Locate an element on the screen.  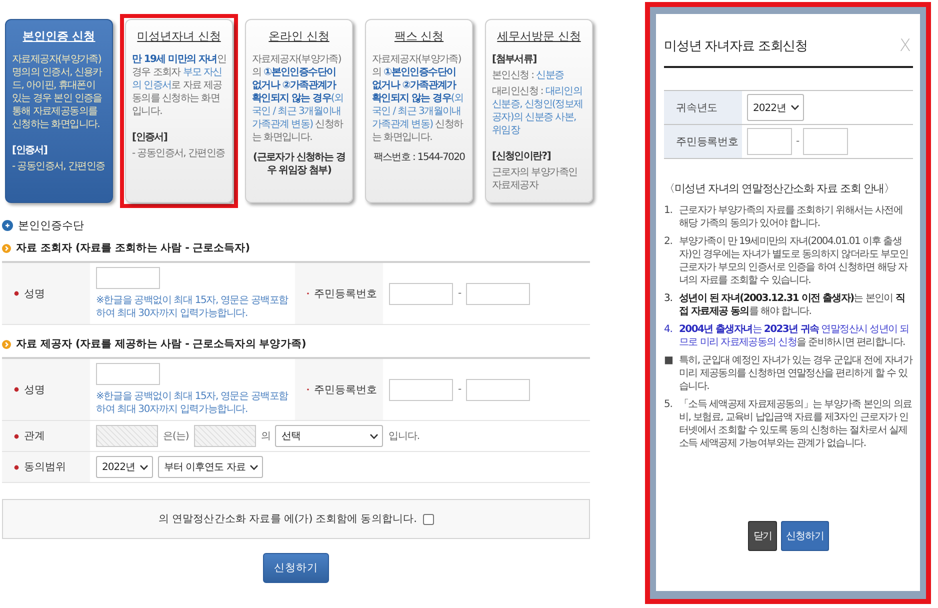
list-marker: ■ is located at coordinates (669, 361).